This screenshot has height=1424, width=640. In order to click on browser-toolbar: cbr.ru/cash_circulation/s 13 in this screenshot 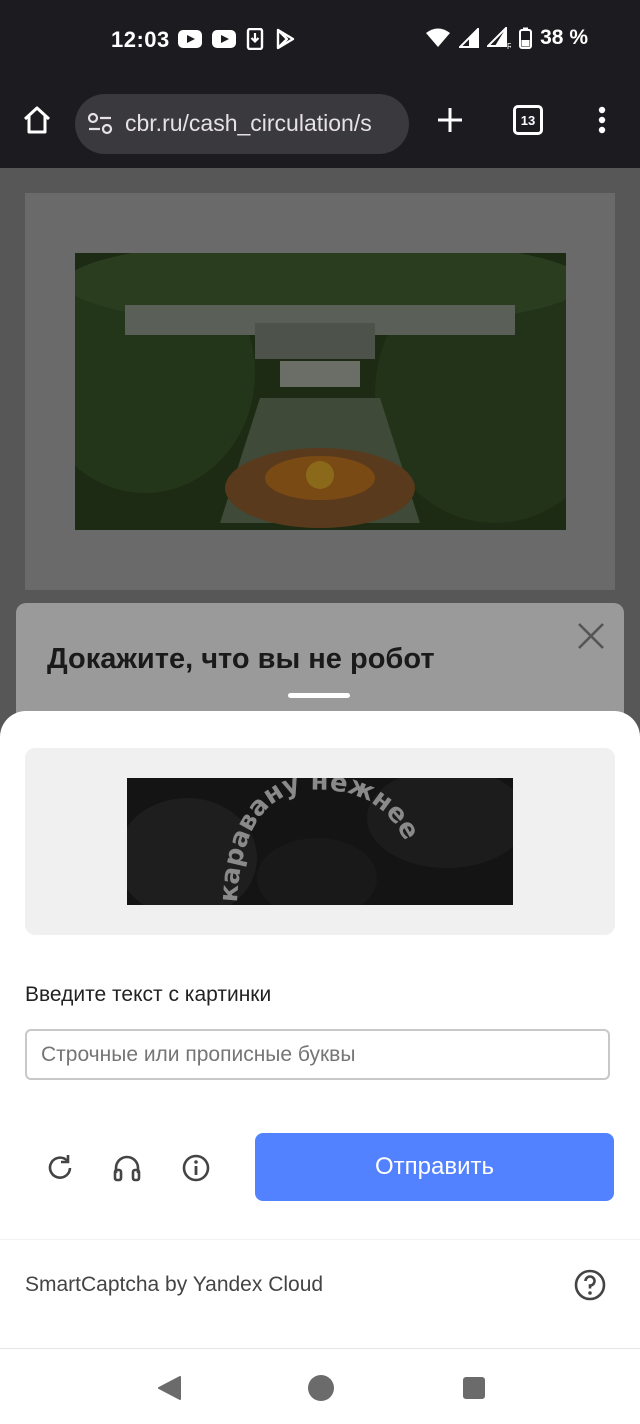, I will do `click(320, 126)`.